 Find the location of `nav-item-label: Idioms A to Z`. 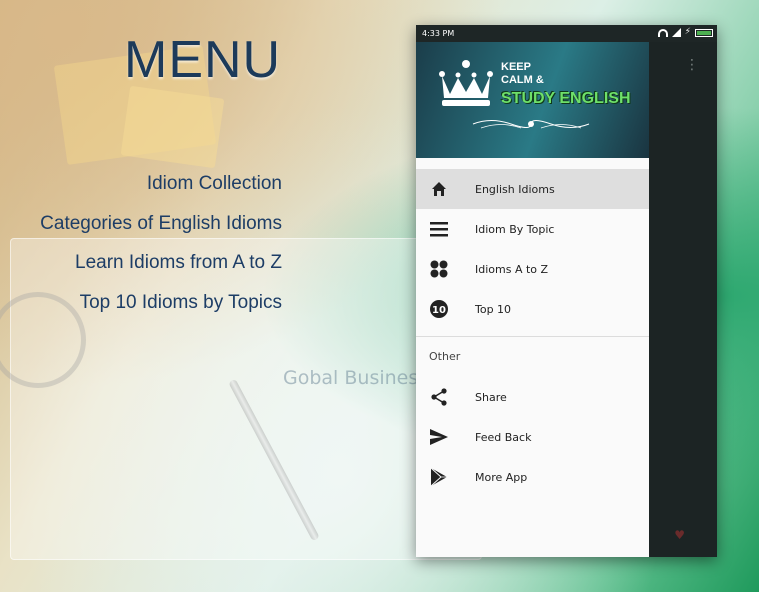

nav-item-label: Idioms A to Z is located at coordinates (512, 269).